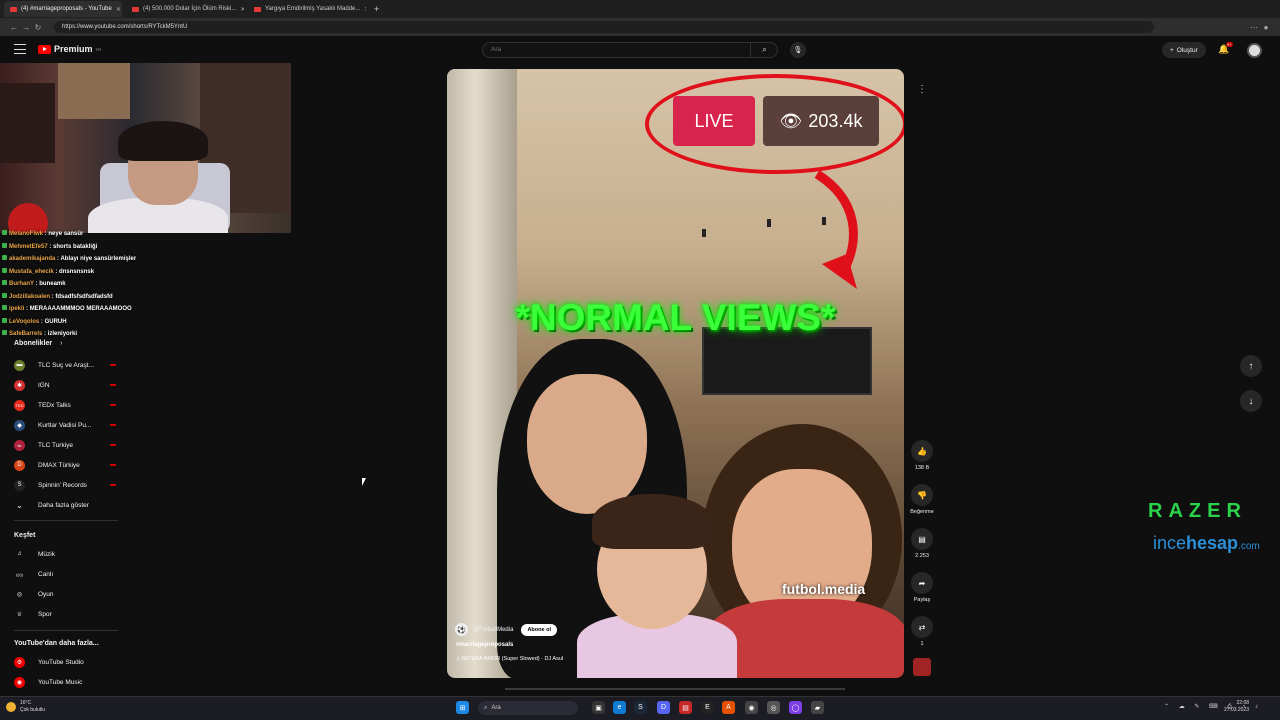 This screenshot has height=720, width=1280. Describe the element at coordinates (64, 554) in the screenshot. I see `sidebar-item: ♫ Müzik` at that location.